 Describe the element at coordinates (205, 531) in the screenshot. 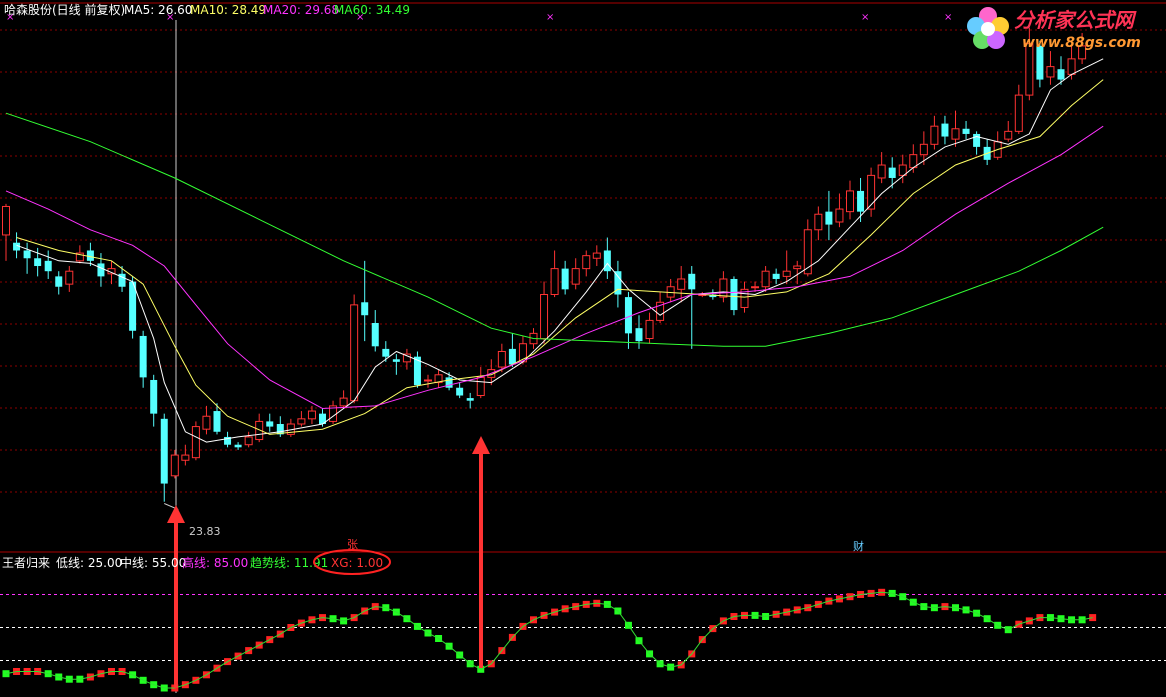

I see `low-price-label: 23.83` at that location.